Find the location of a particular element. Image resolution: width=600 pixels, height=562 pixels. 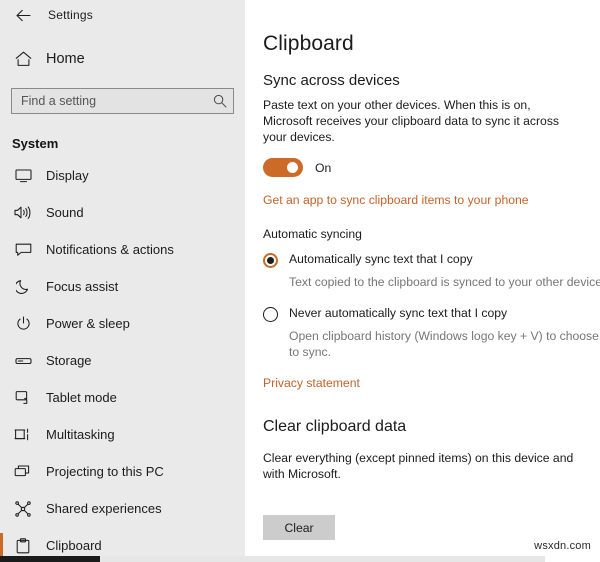

drive-icon is located at coordinates (23, 361).